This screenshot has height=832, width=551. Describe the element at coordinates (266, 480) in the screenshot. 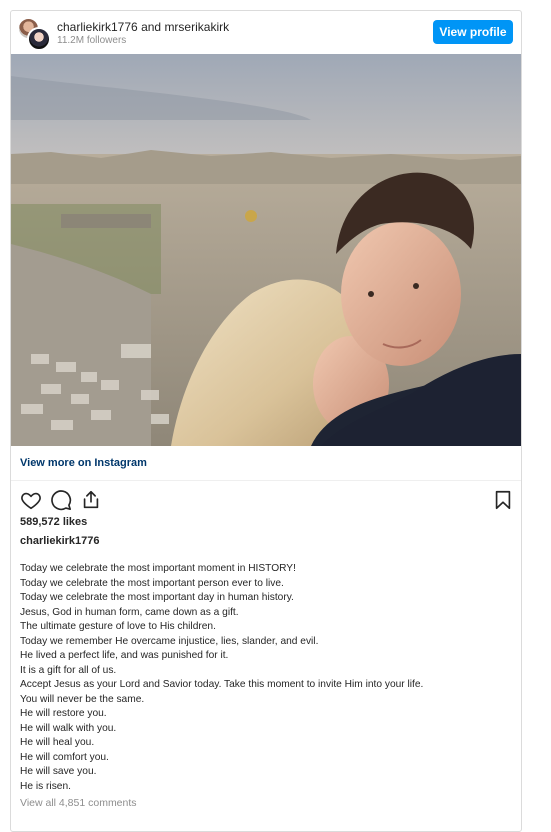

I see `divider` at that location.